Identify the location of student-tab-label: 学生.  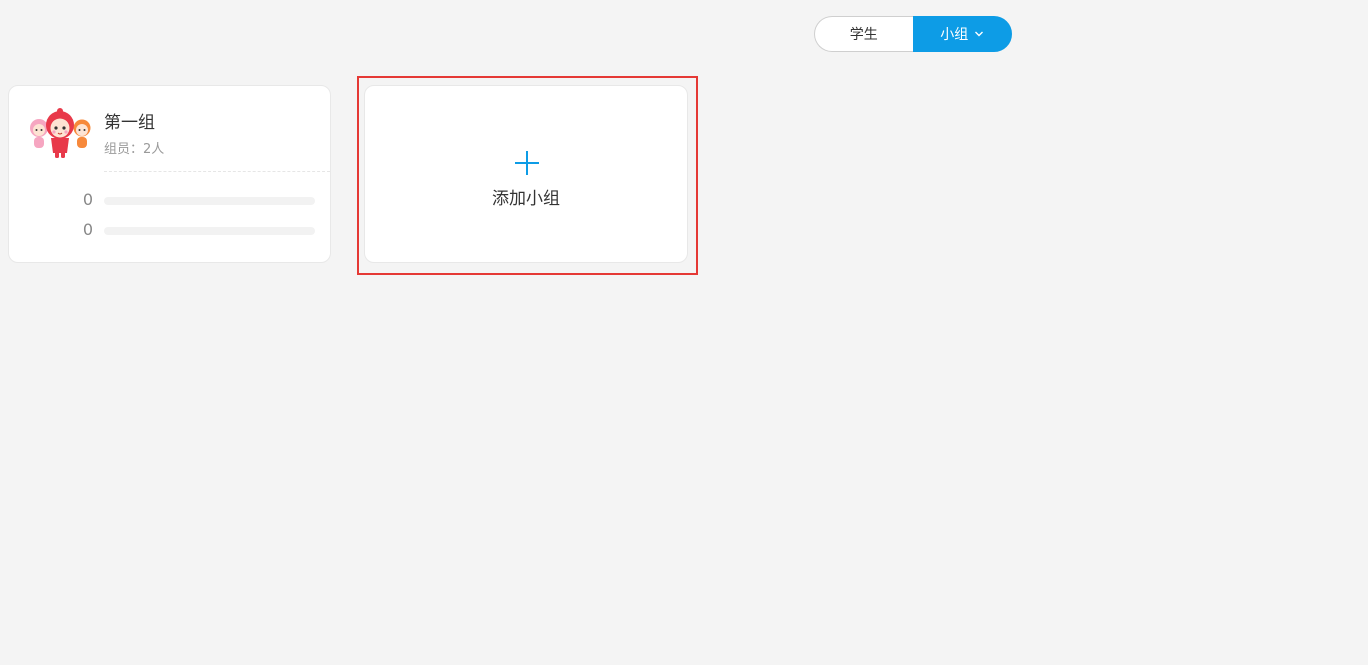
(863, 35).